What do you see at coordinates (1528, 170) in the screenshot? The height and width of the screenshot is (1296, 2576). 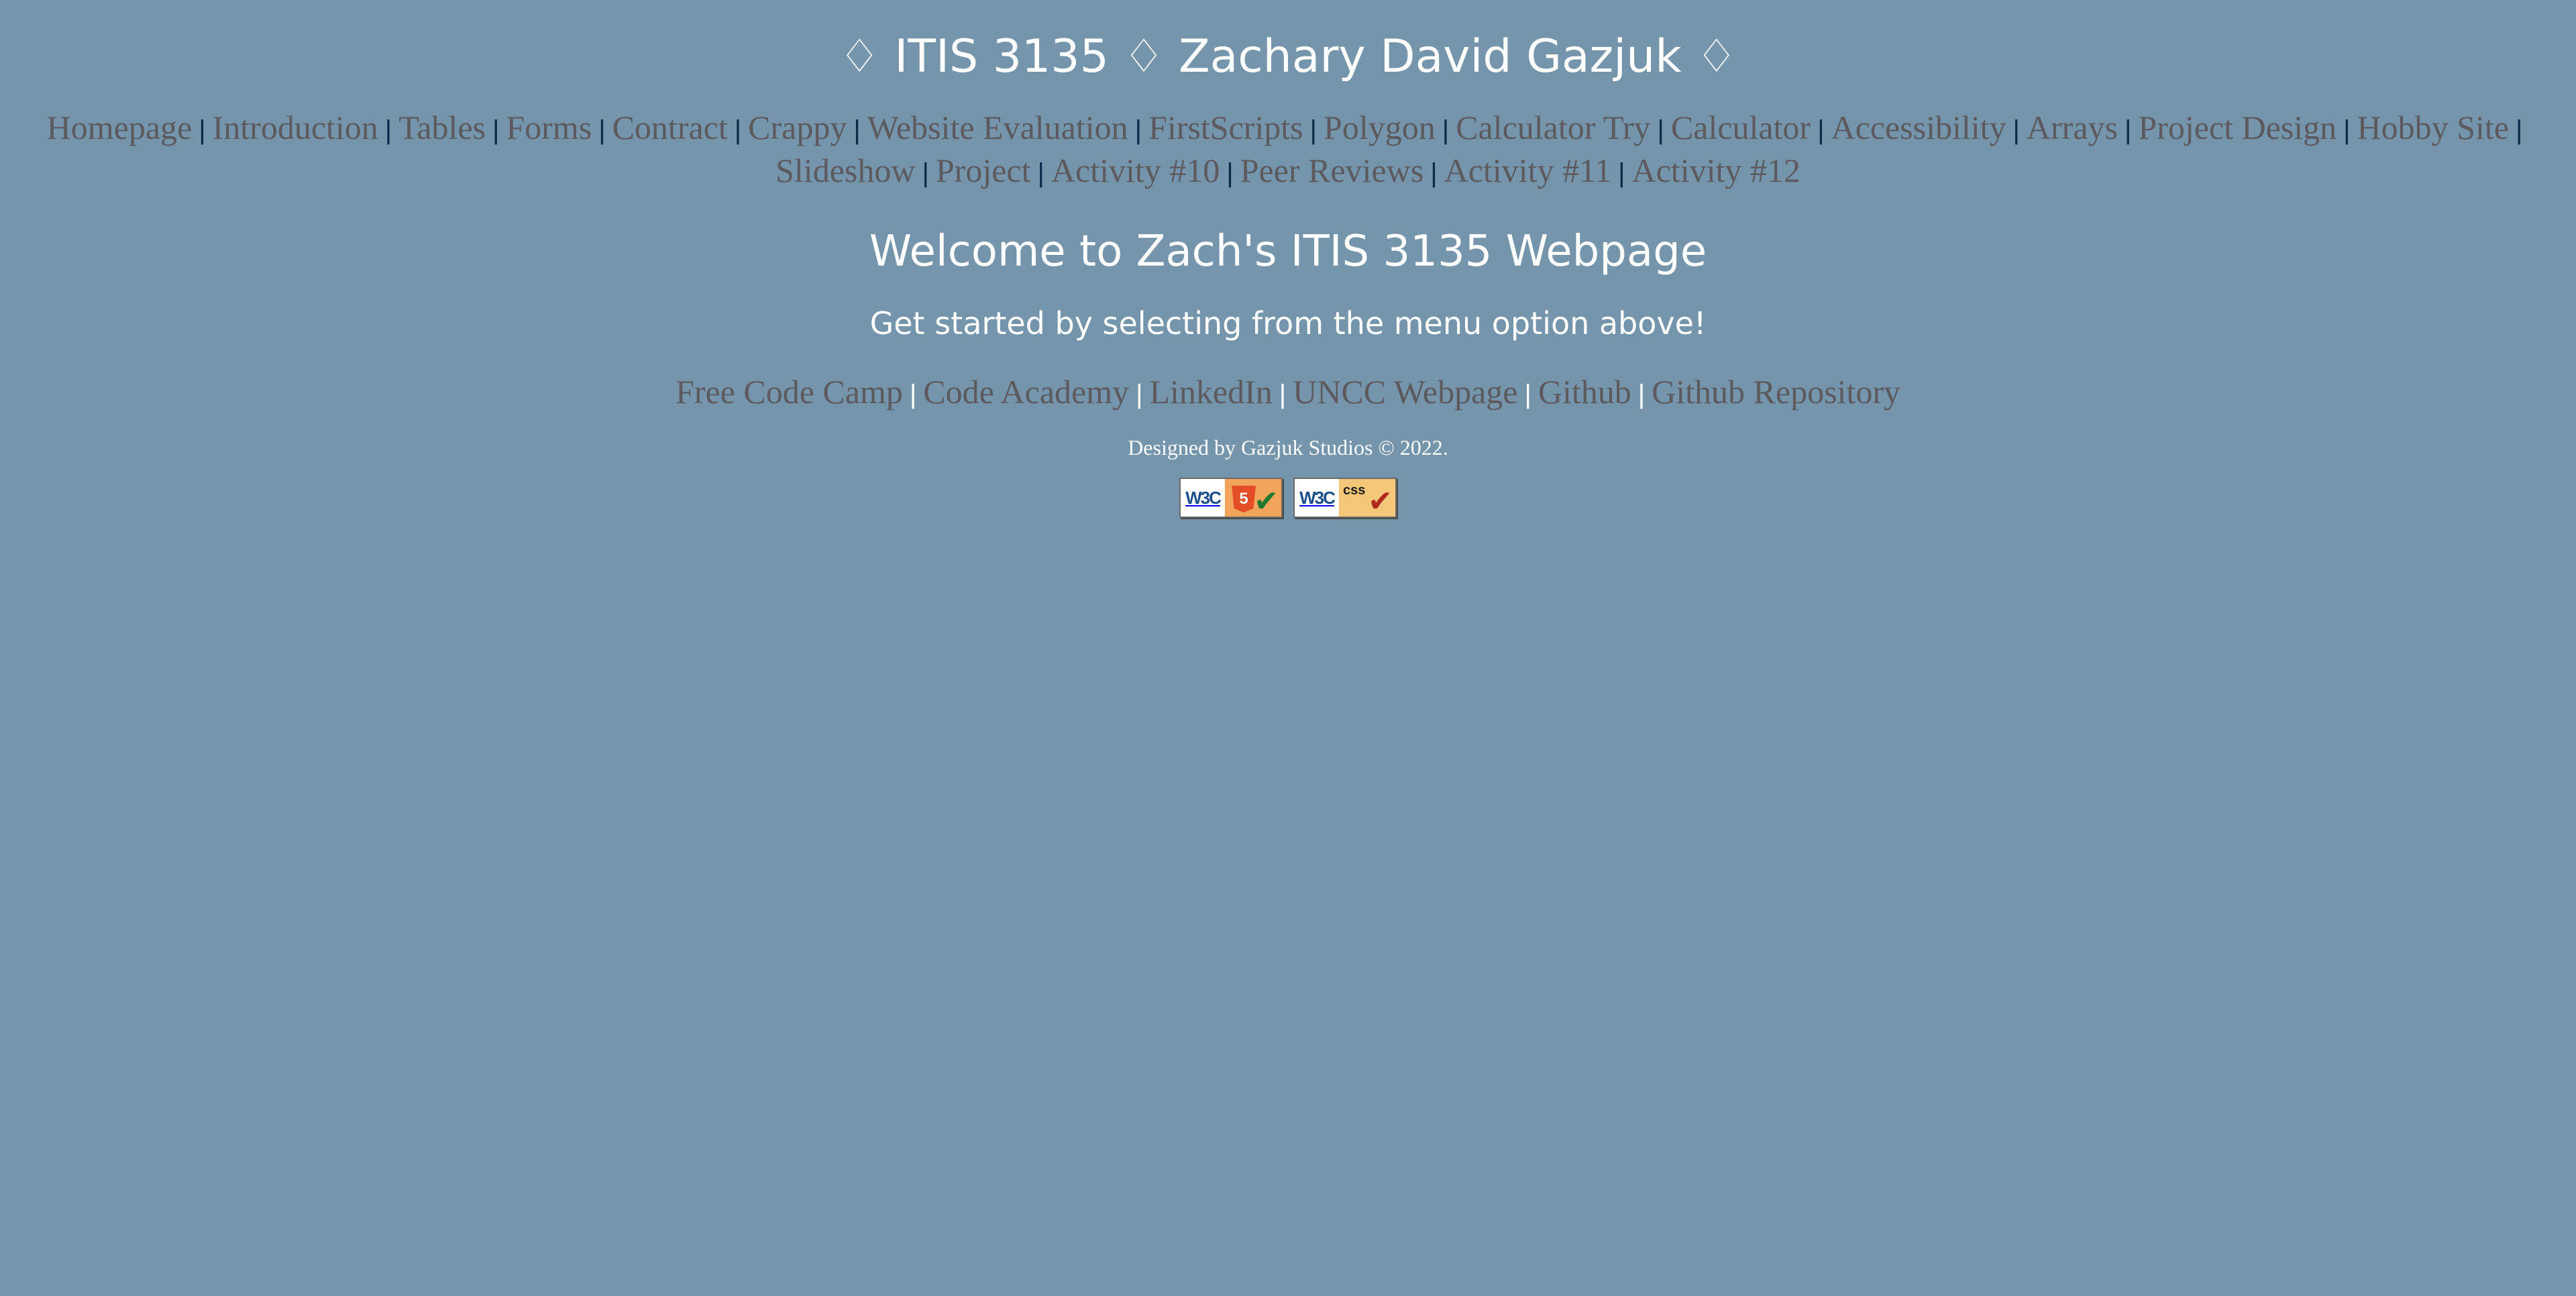 I see `nav-link-activity-11: Activity #11` at bounding box center [1528, 170].